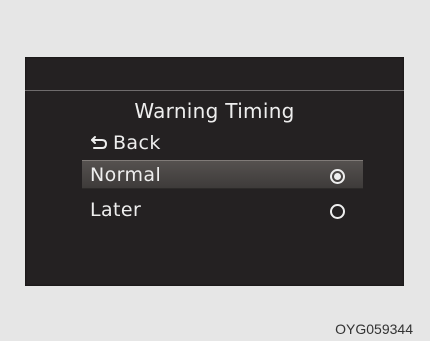 The width and height of the screenshot is (430, 341). What do you see at coordinates (337, 211) in the screenshot?
I see `radio-unselected-icon` at bounding box center [337, 211].